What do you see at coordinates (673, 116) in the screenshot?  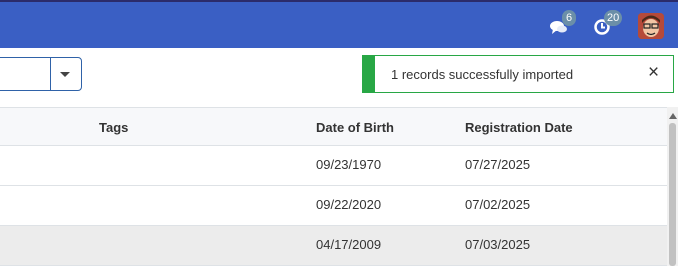 I see `scroll-up-arrow-icon` at bounding box center [673, 116].